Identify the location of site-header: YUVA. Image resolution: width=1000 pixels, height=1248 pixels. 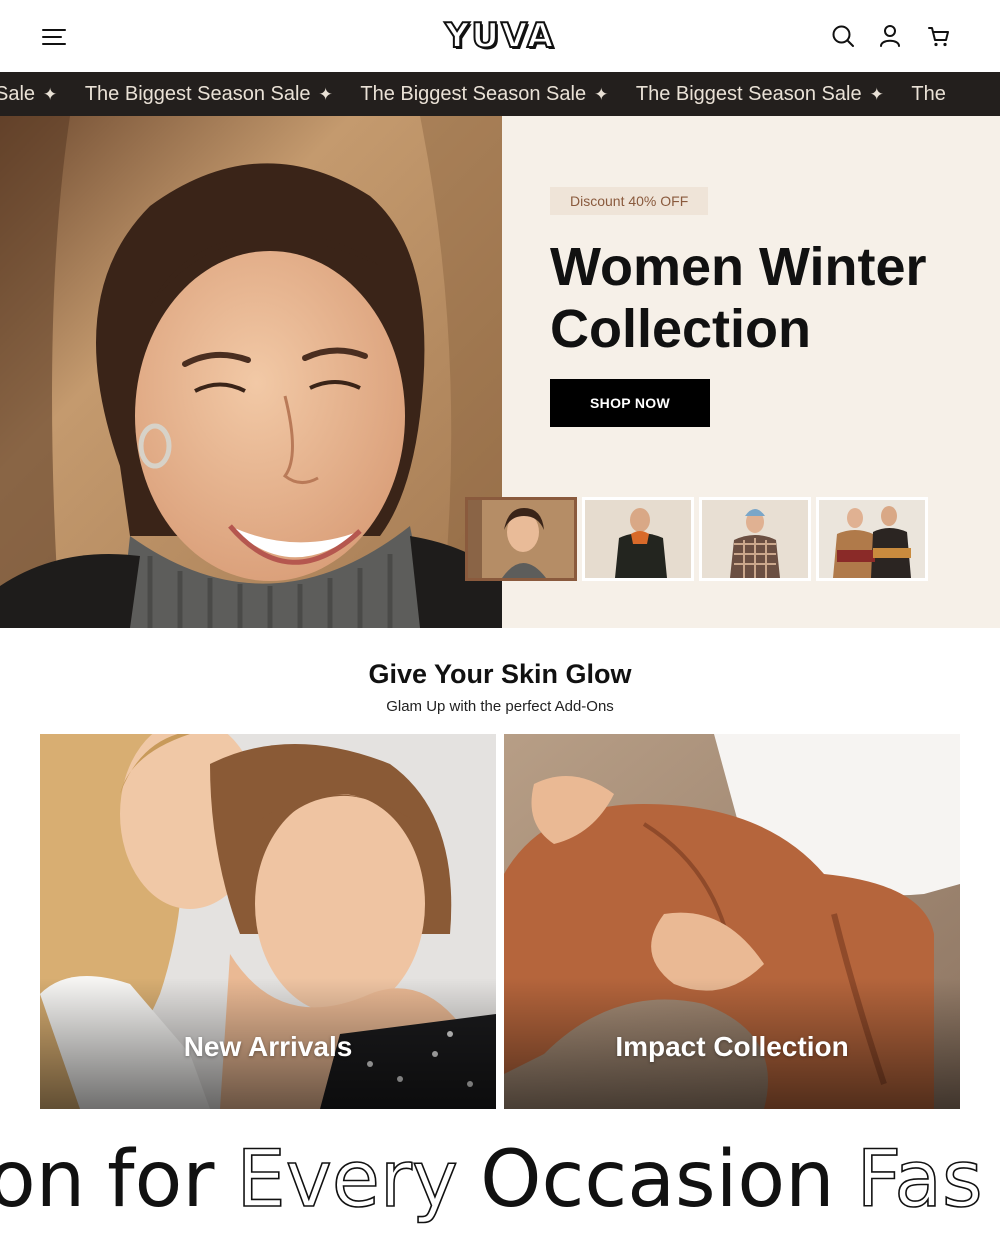
(500, 36).